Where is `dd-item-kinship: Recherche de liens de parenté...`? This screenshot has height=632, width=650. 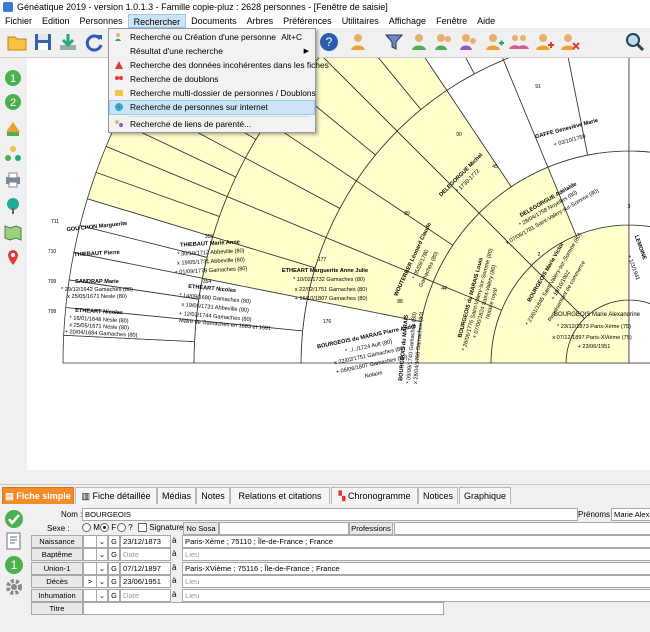
dd-item-kinship: Recherche de liens de parenté... is located at coordinates (212, 124).